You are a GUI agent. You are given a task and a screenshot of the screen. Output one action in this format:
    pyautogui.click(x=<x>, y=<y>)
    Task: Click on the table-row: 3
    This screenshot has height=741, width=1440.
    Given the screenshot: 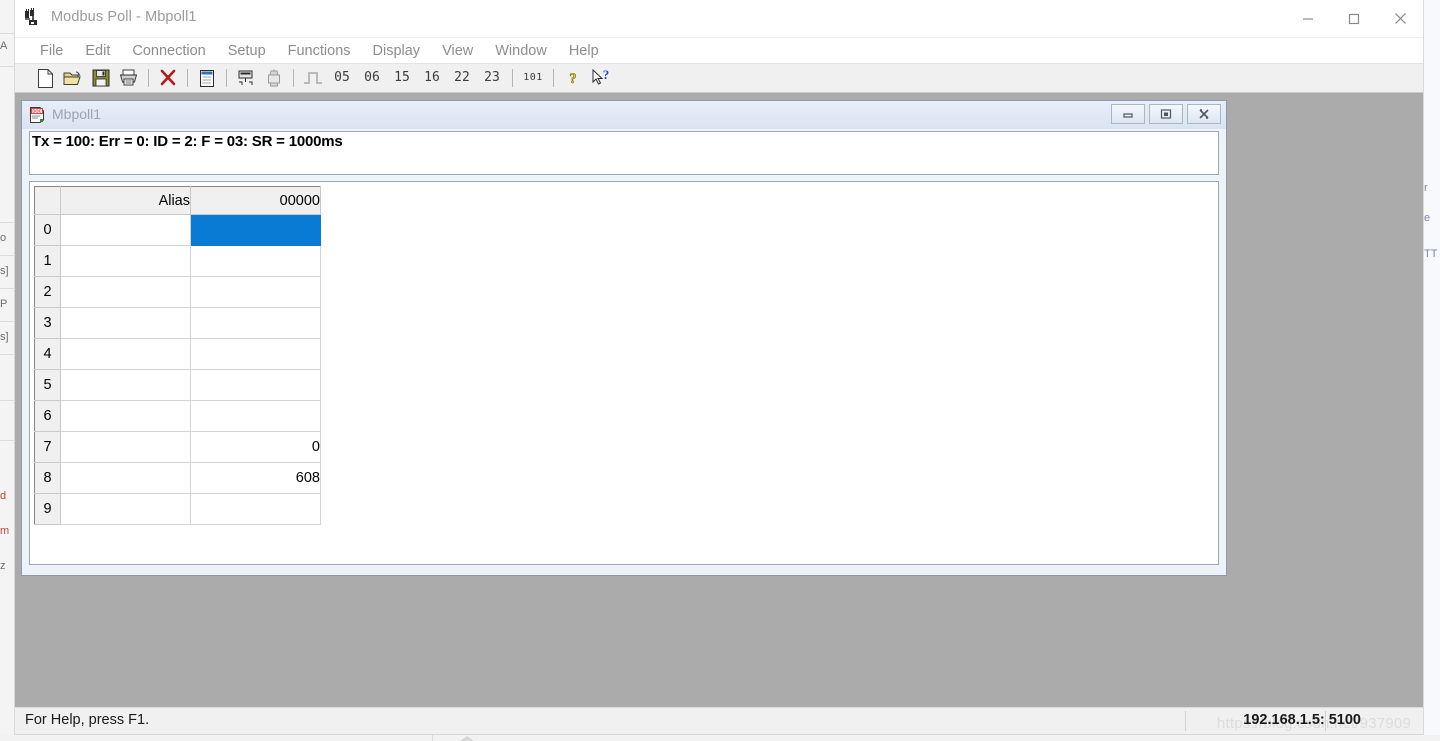 What is the action you would take?
    pyautogui.click(x=177, y=323)
    